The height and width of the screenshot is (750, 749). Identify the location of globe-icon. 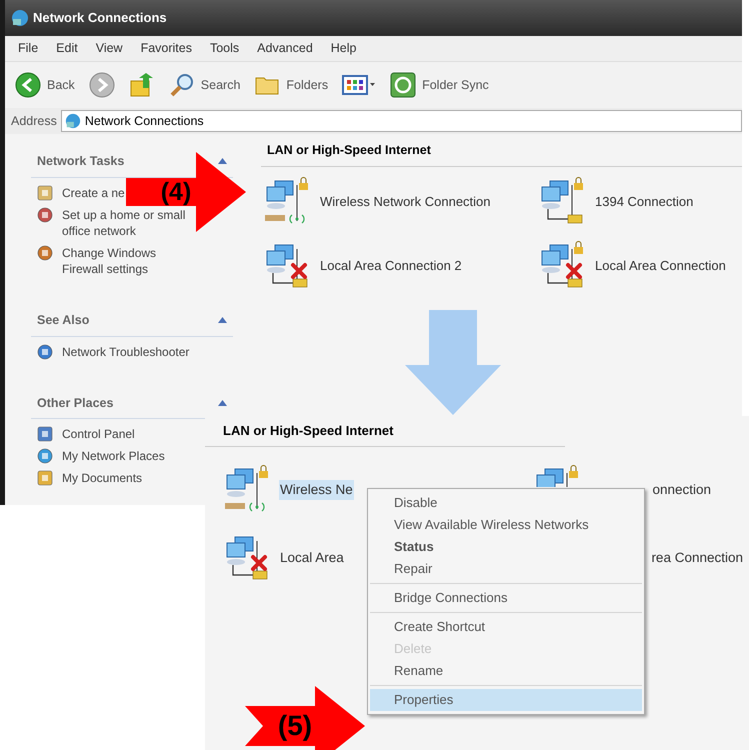
(45, 456).